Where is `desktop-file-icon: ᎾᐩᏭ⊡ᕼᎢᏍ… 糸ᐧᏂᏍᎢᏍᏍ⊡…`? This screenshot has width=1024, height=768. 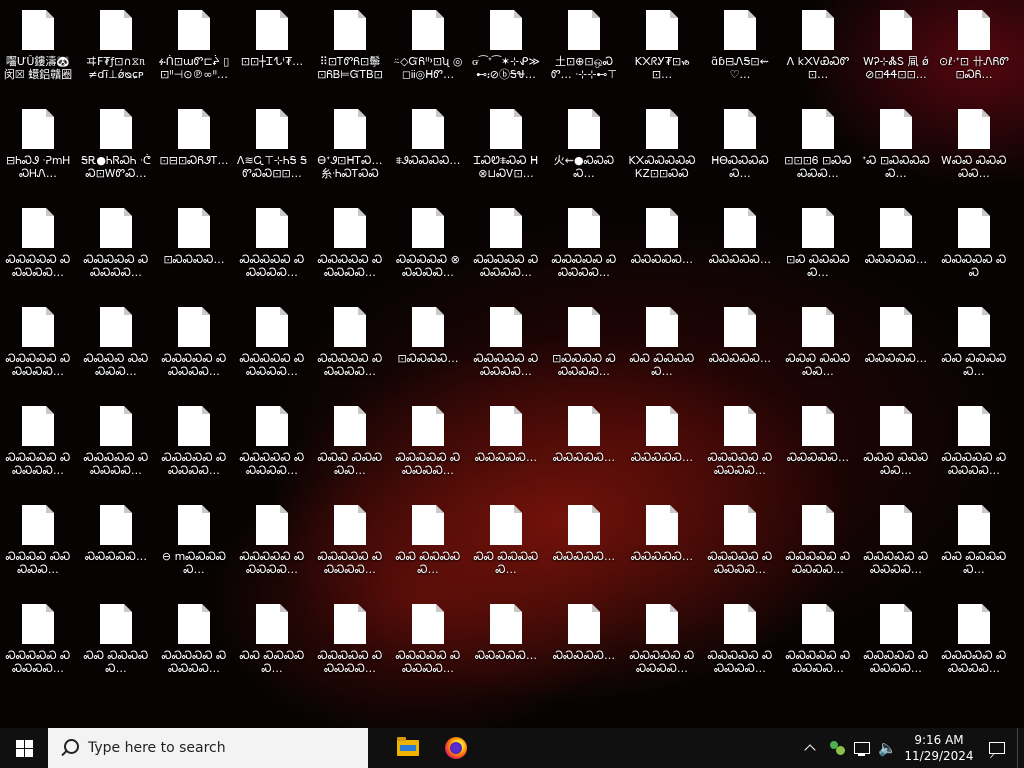 desktop-file-icon: ᎾᐩᏭ⊡ᕼᎢᏍ… 糸ᐧᏂᏍᎢᏍᏍ⊡… is located at coordinates (350, 145).